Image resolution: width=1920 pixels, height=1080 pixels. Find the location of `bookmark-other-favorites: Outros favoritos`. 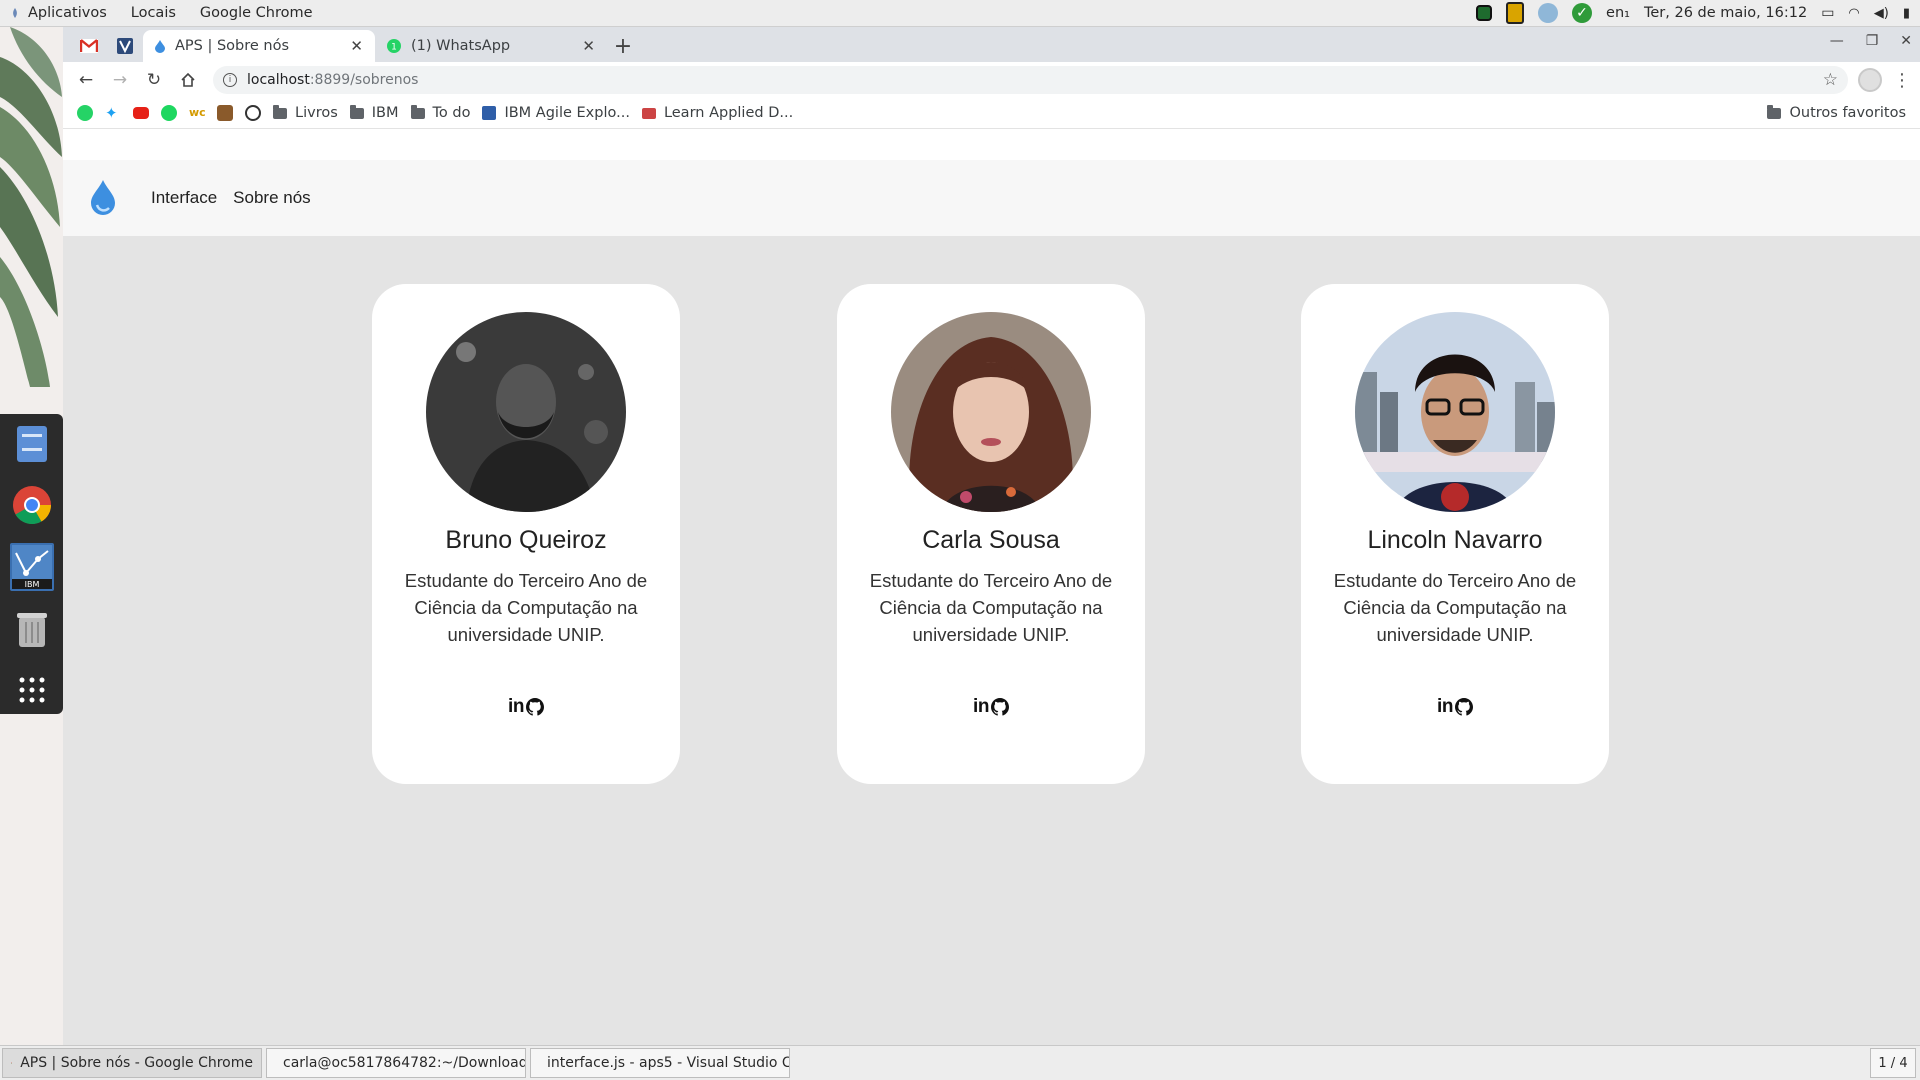

bookmark-other-favorites: Outros favoritos is located at coordinates (1836, 112).